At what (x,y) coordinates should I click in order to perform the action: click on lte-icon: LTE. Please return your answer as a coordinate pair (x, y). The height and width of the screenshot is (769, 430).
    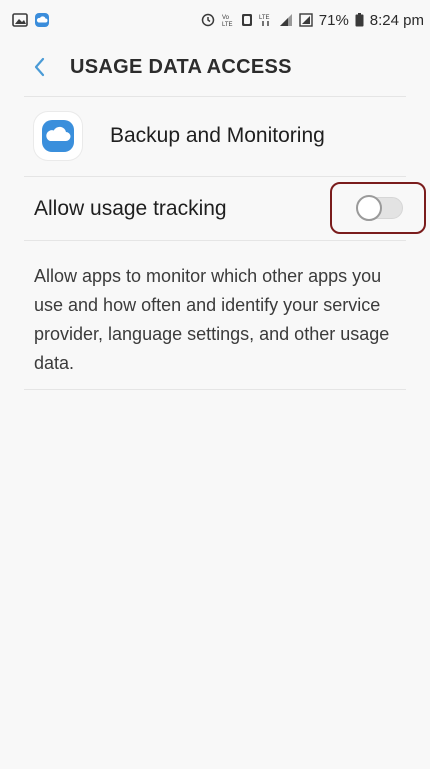
    Looking at the image, I should click on (266, 20).